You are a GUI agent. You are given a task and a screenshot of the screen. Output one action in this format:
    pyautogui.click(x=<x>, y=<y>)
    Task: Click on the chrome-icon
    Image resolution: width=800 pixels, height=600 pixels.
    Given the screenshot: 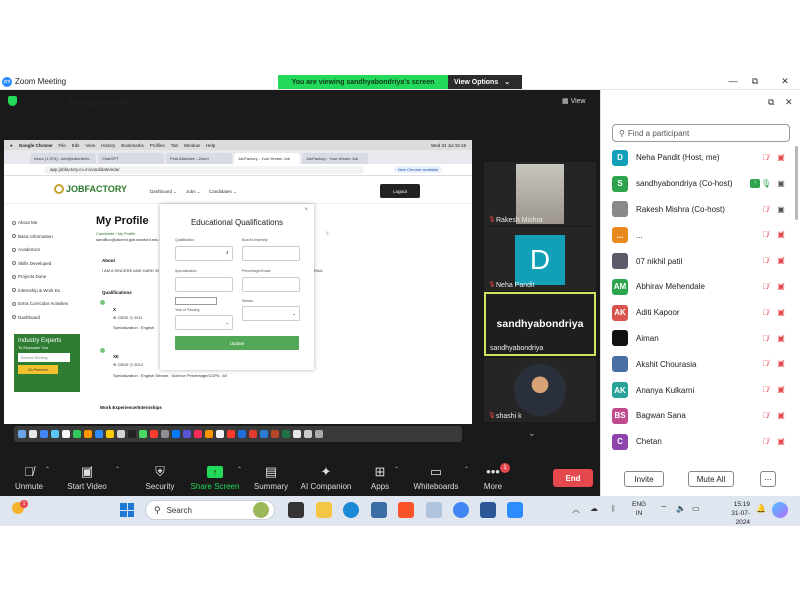 What is the action you would take?
    pyautogui.click(x=461, y=510)
    